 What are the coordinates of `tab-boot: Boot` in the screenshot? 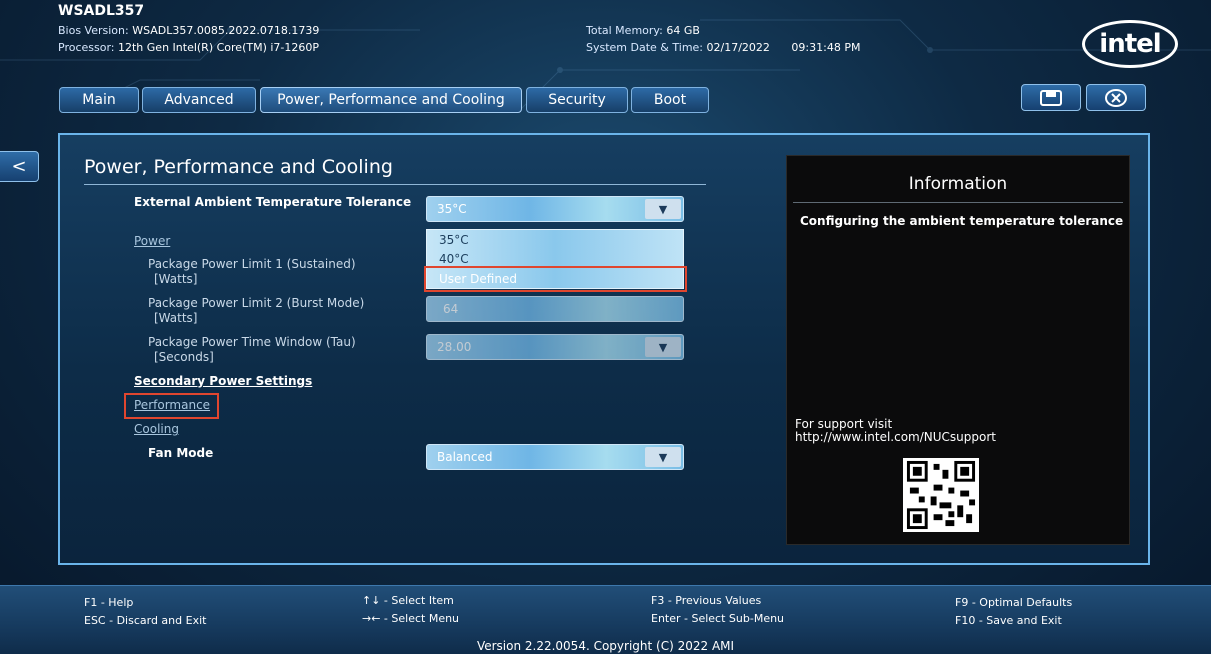 It's located at (670, 100).